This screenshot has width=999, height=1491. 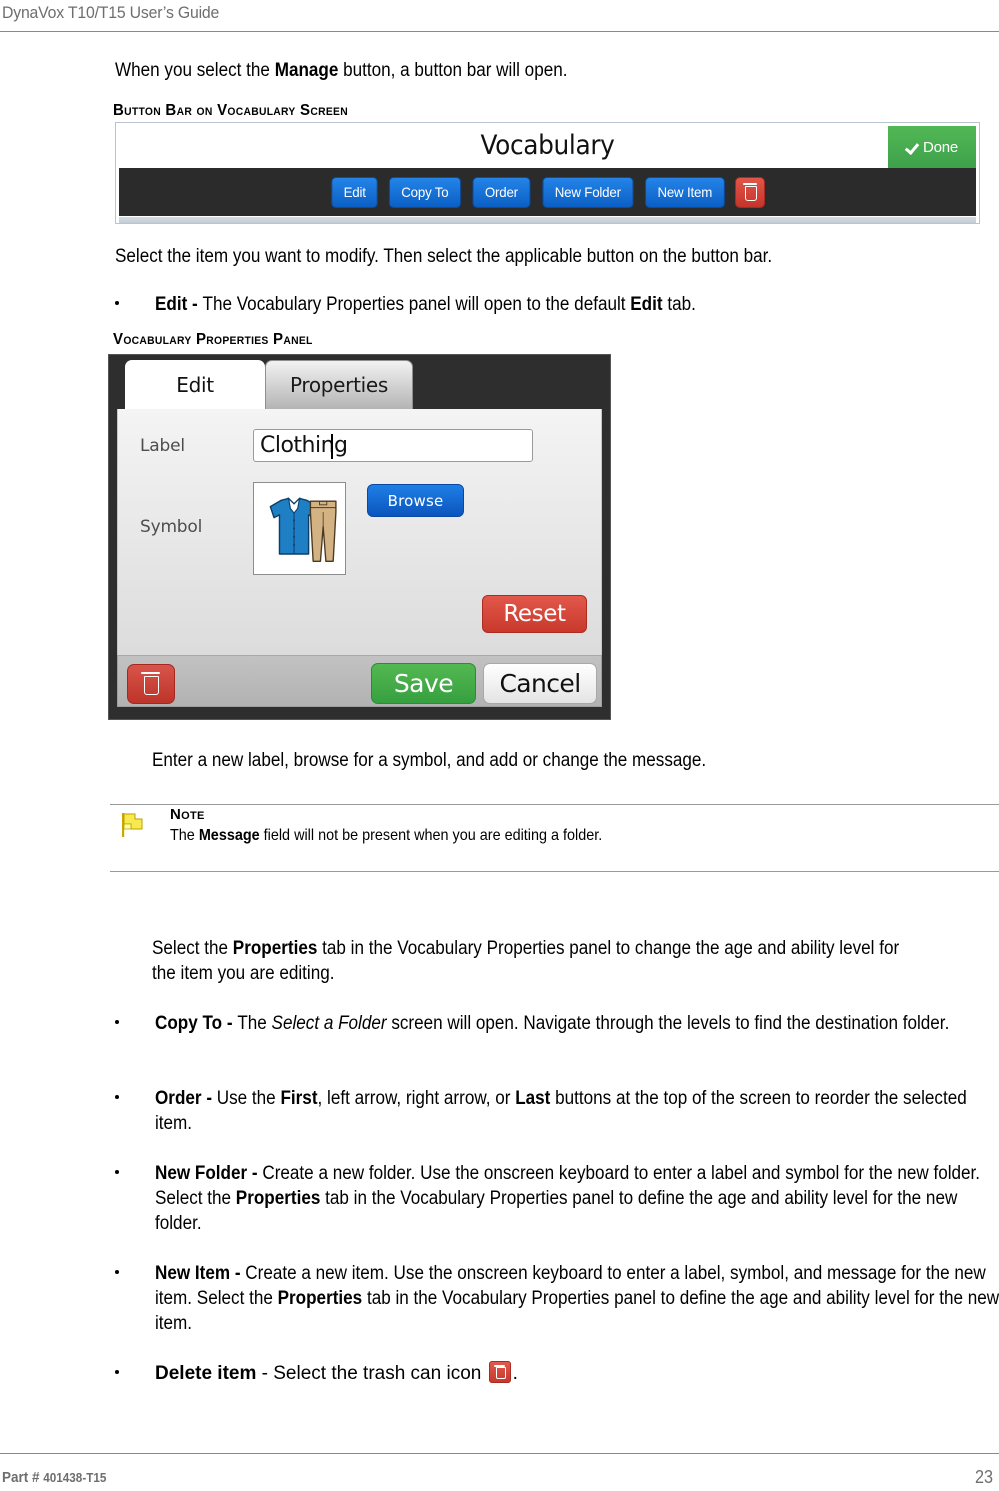 What do you see at coordinates (171, 527) in the screenshot?
I see `symbol-field-label: Symbol` at bounding box center [171, 527].